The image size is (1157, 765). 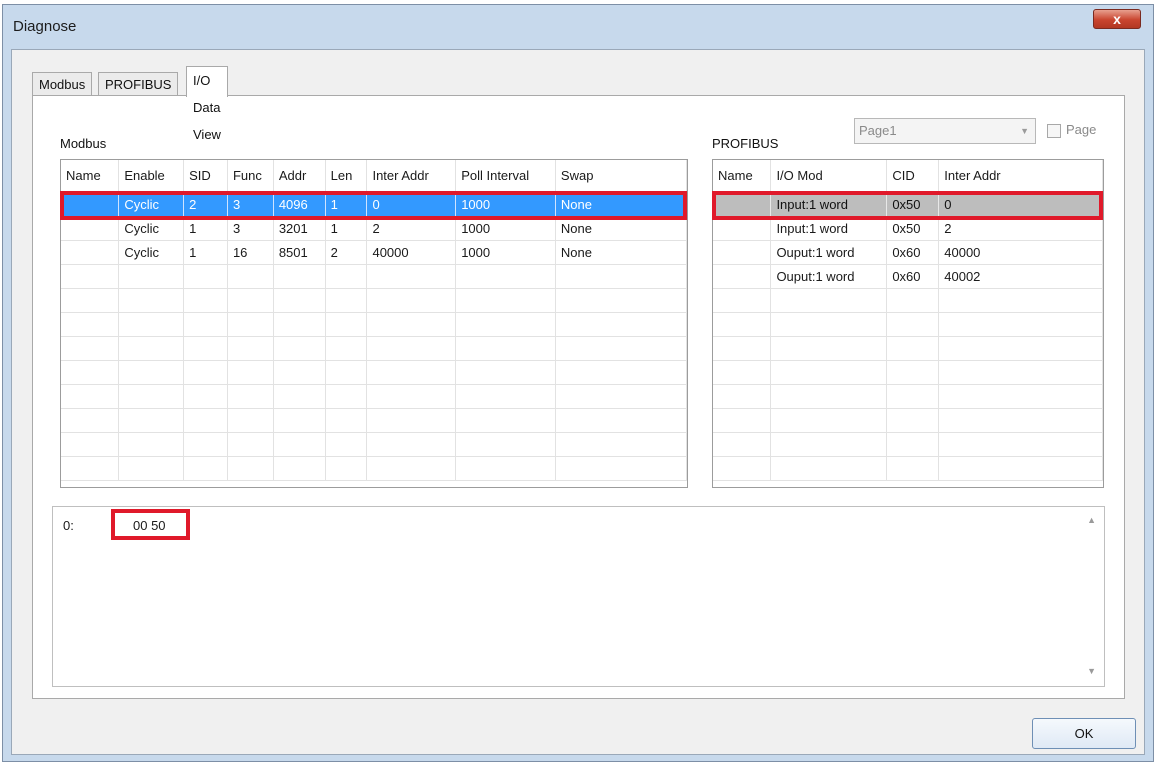 I want to click on column-header: I/O Mod, so click(x=829, y=176).